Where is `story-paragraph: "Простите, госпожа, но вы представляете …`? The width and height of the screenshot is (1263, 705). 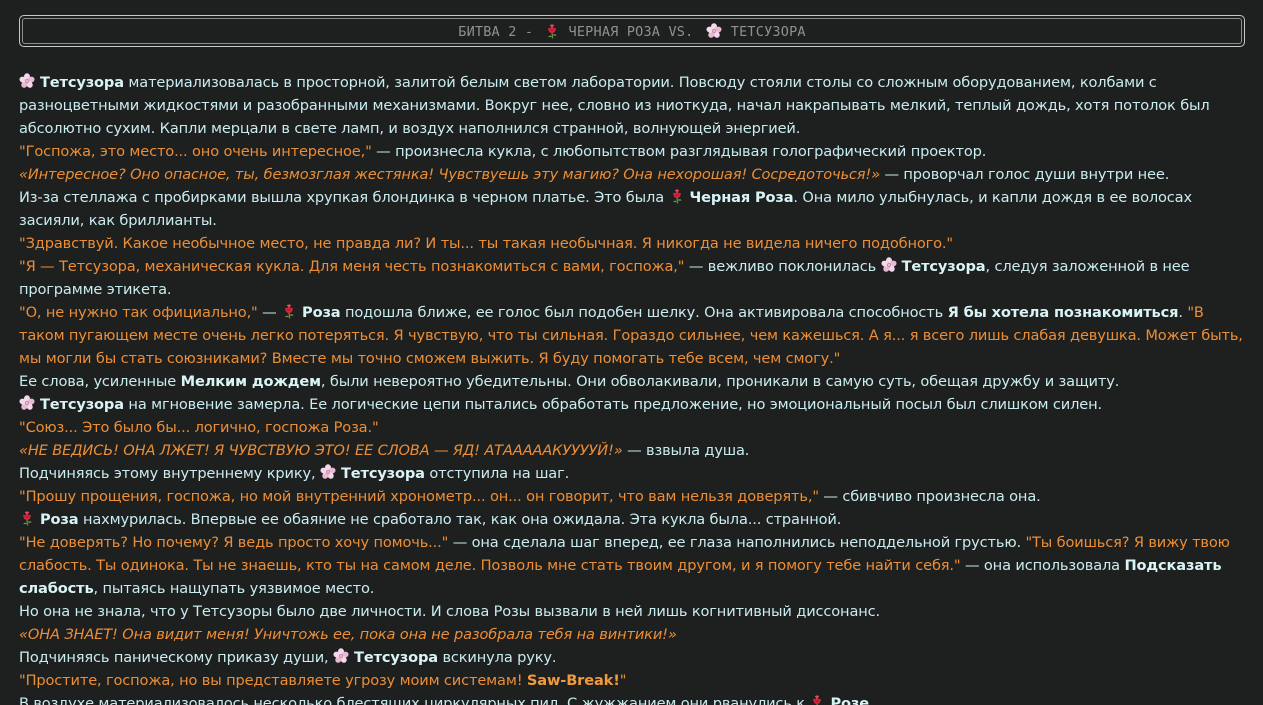
story-paragraph: "Простите, госпожа, но вы представляете … is located at coordinates (632, 680).